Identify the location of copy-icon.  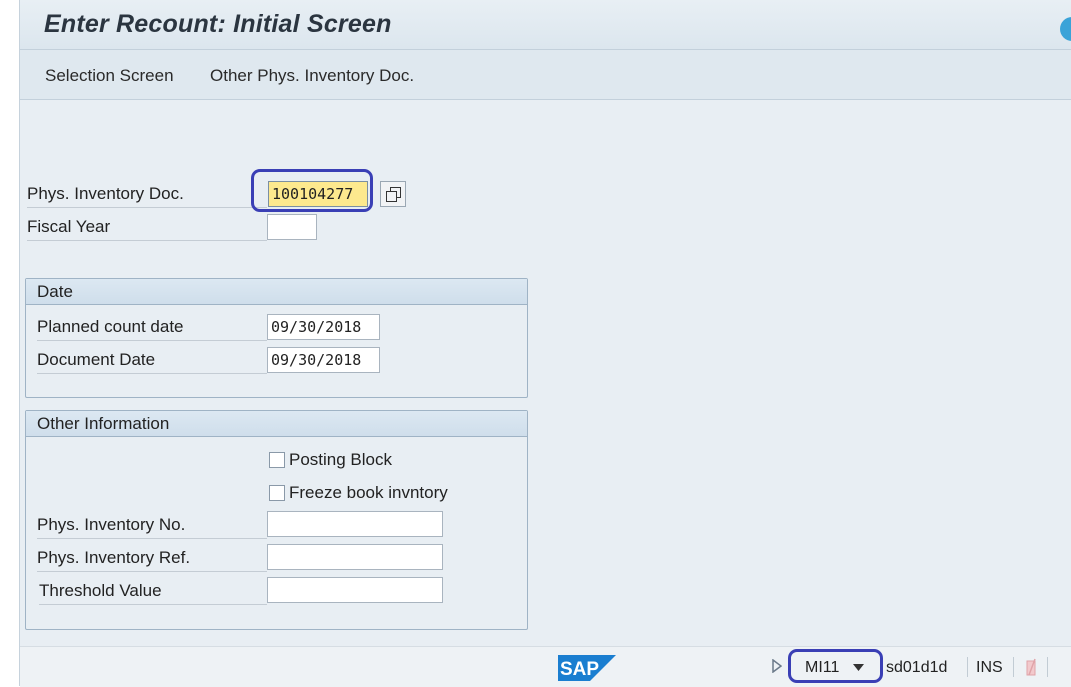
(393, 194).